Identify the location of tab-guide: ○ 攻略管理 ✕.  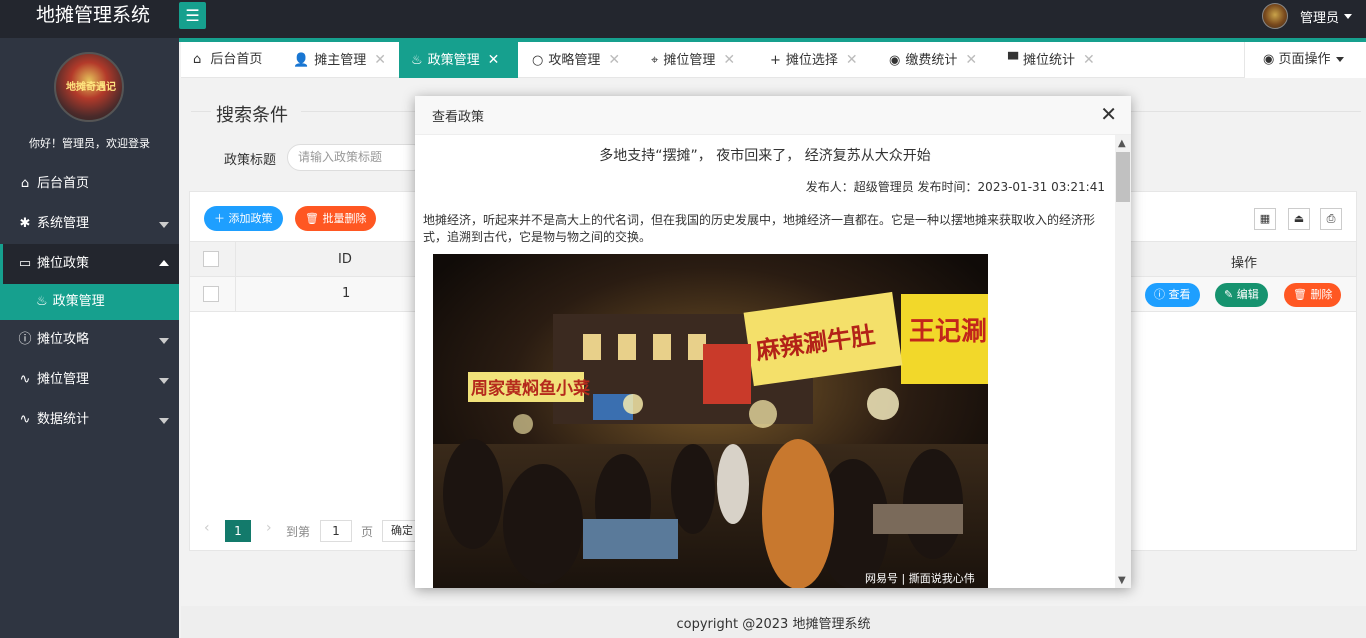
(576, 60).